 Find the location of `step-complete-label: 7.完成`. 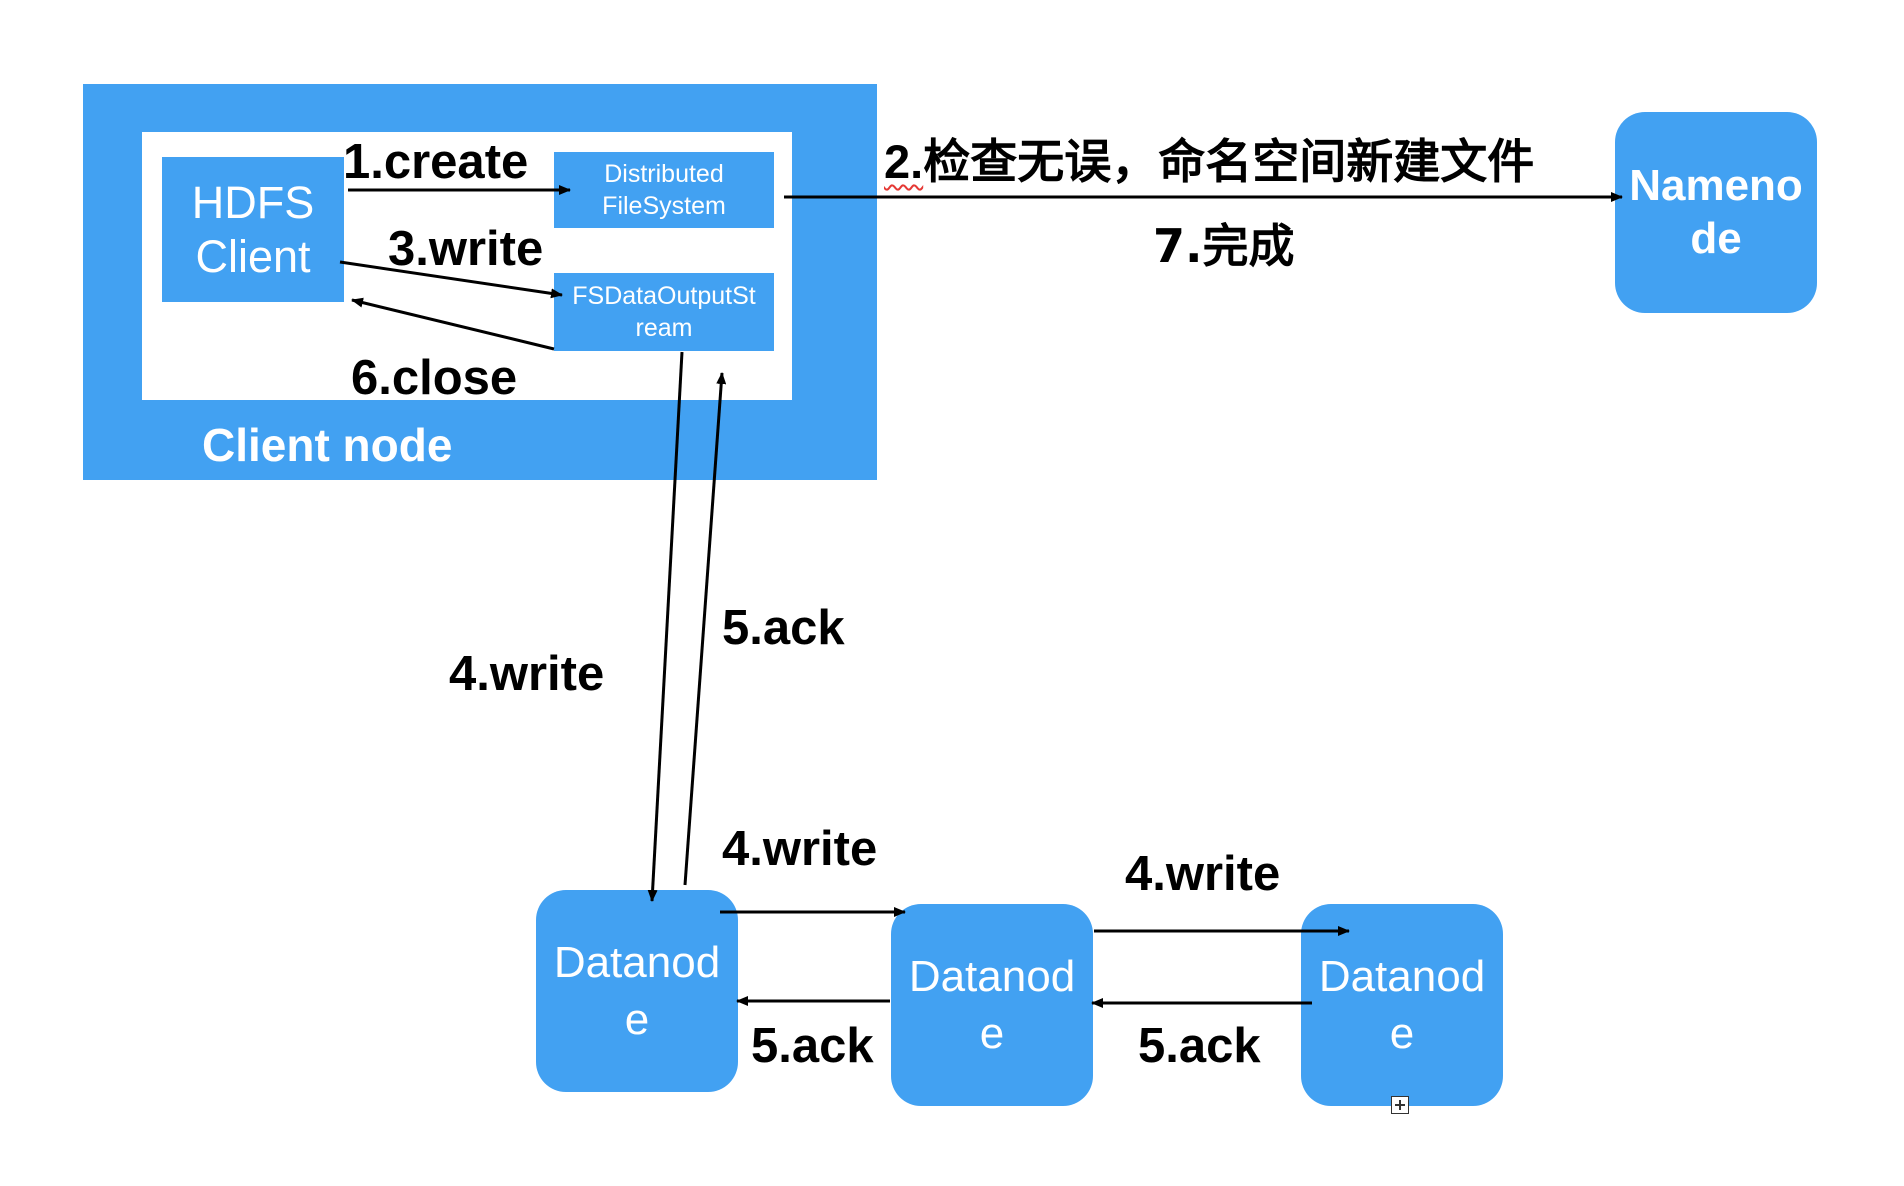

step-complete-label: 7.完成 is located at coordinates (1224, 246).